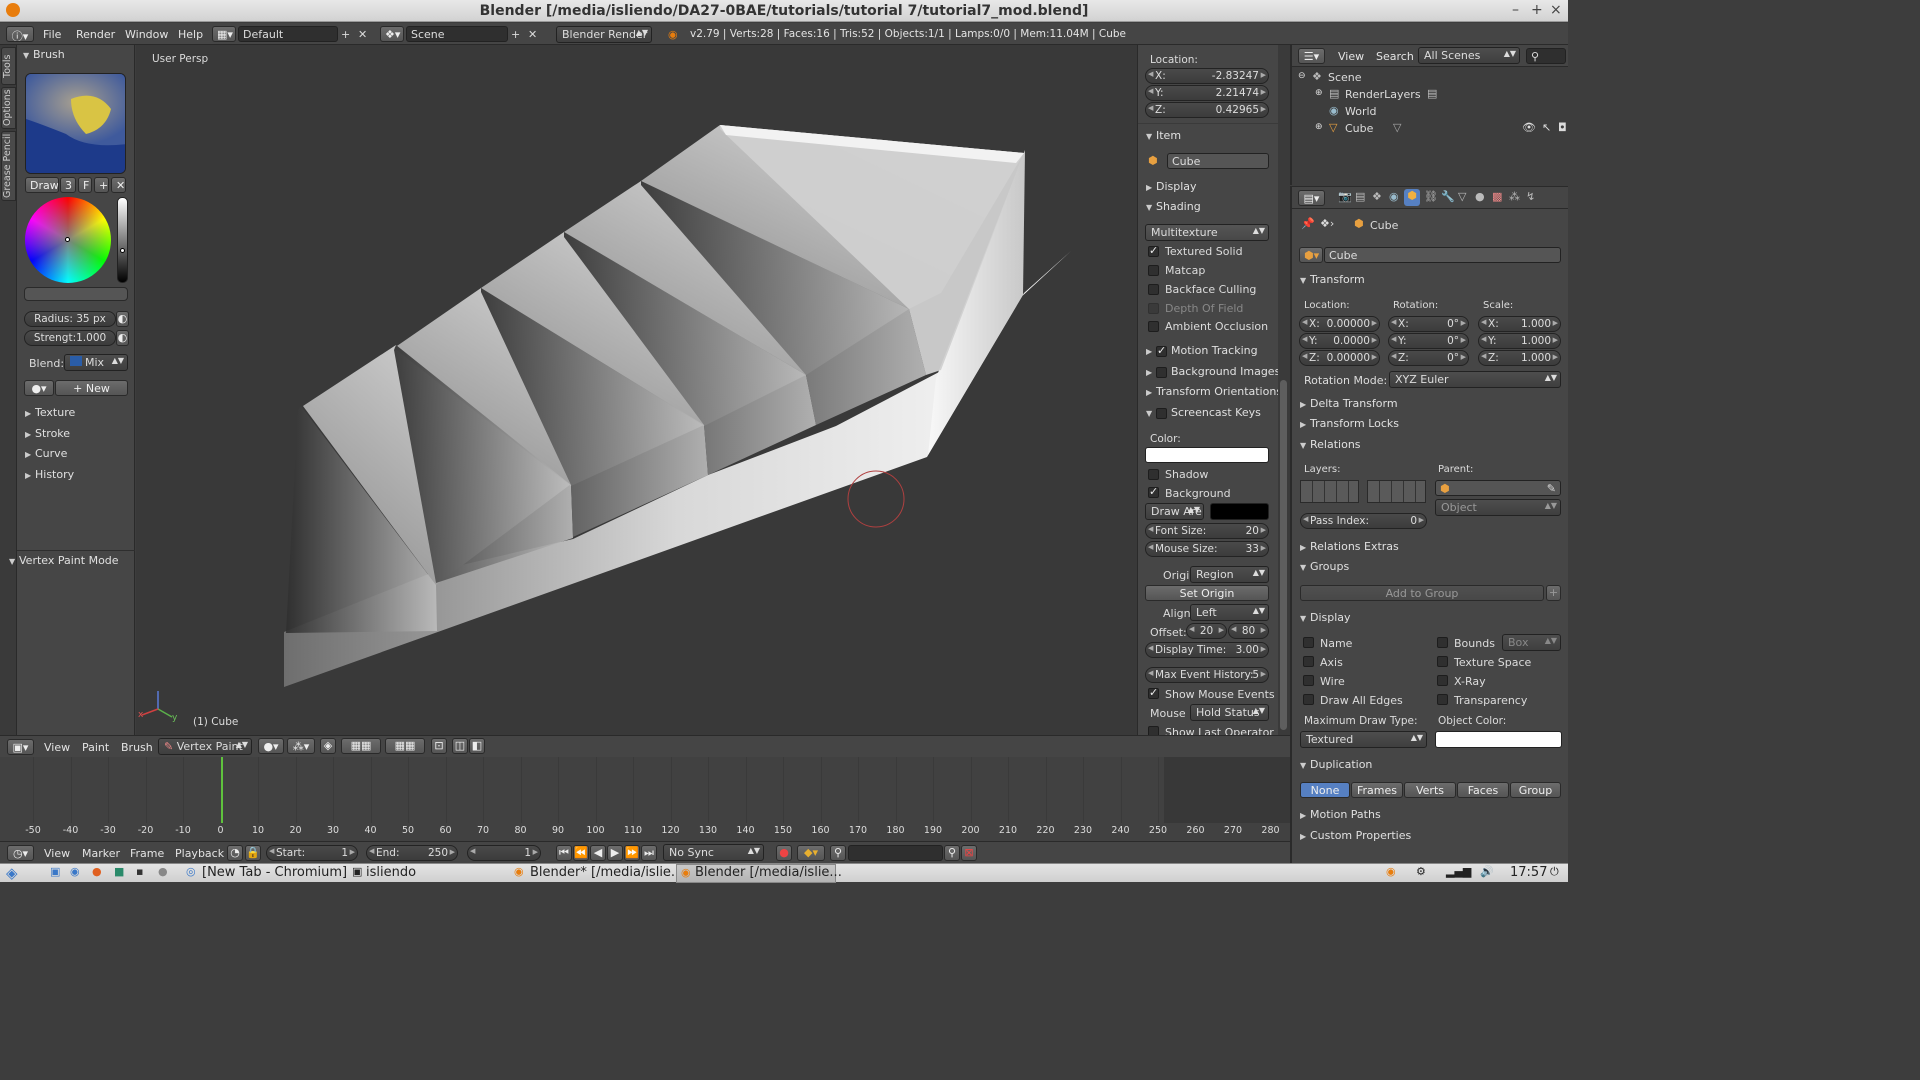  I want to click on mouse-mode-dropdown: Hold Status ▲▼, so click(1229, 712).